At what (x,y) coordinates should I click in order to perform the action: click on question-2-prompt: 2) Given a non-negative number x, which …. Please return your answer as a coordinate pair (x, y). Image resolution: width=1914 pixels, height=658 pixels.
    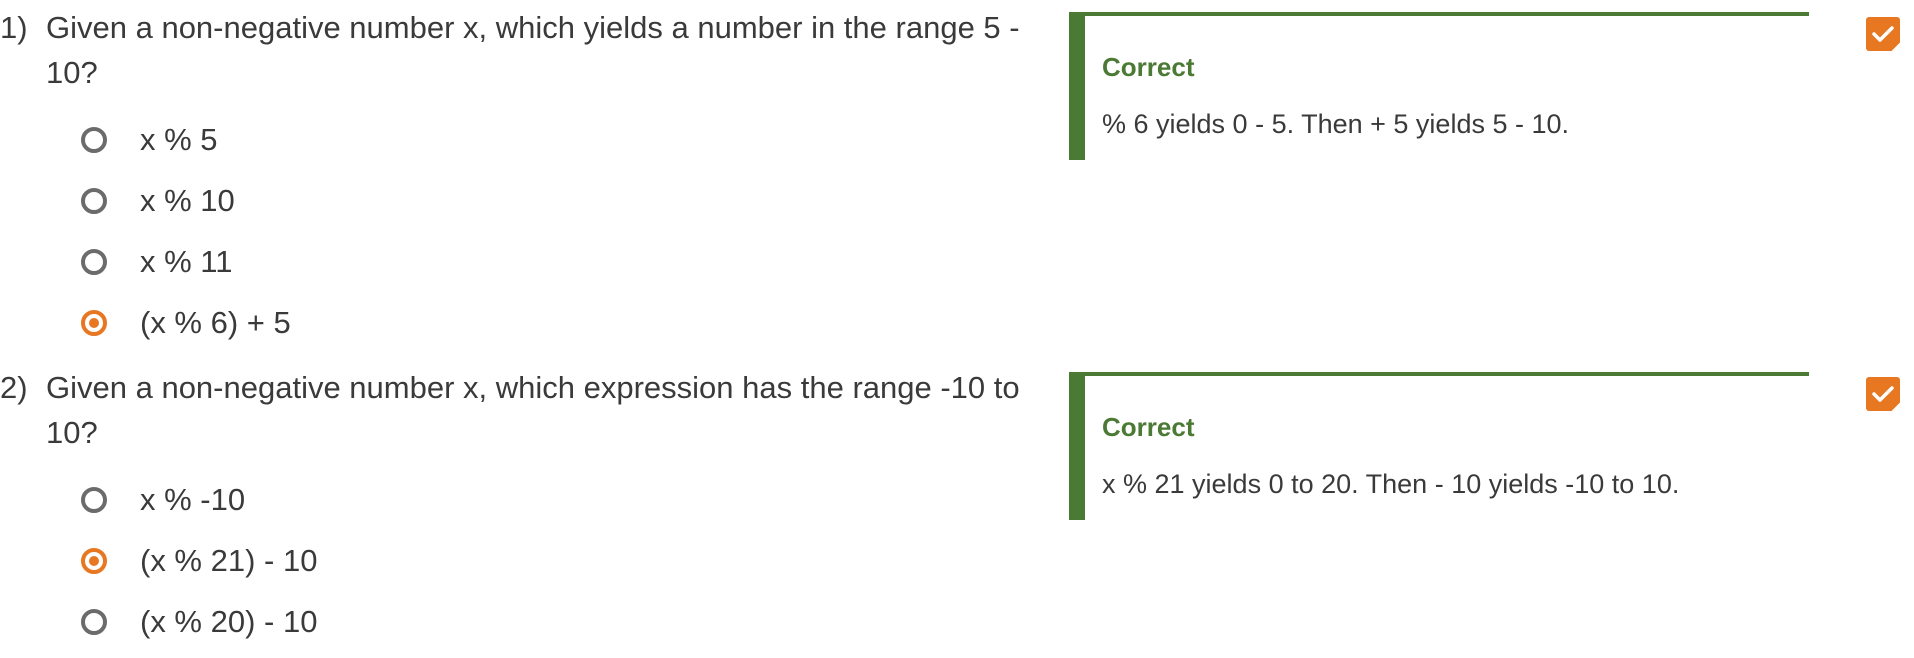
    Looking at the image, I should click on (520, 410).